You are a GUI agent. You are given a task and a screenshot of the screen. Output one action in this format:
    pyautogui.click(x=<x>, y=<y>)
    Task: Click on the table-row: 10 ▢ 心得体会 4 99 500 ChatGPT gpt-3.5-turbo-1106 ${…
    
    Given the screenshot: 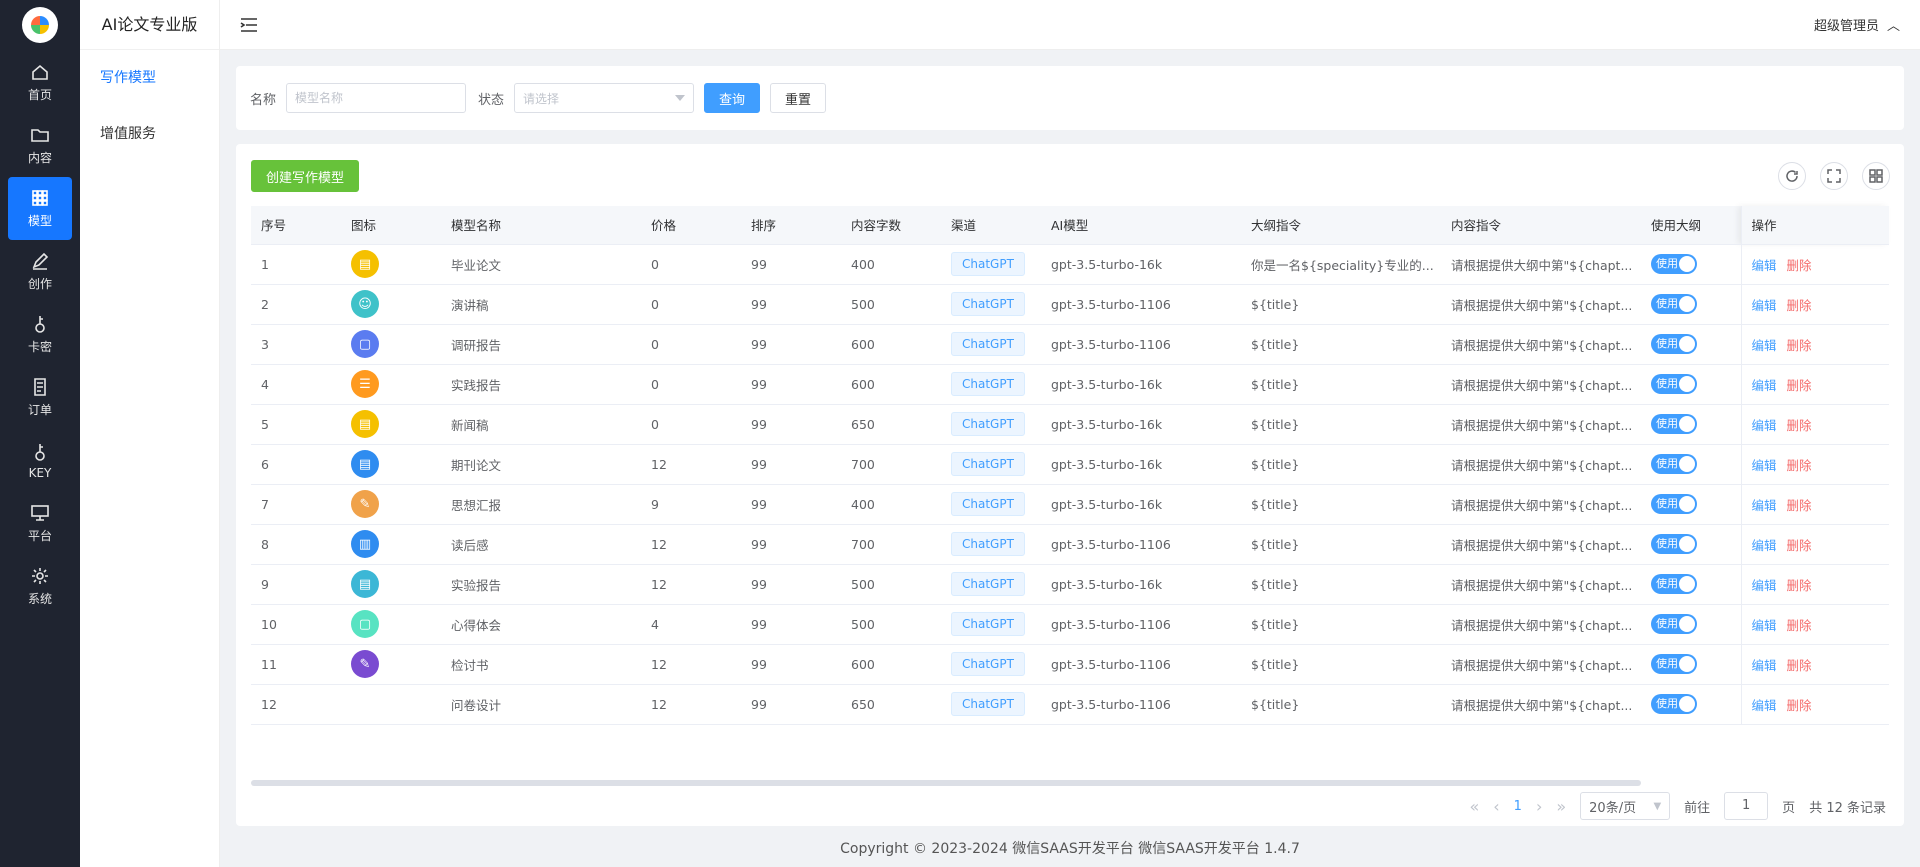 What is the action you would take?
    pyautogui.click(x=1070, y=624)
    